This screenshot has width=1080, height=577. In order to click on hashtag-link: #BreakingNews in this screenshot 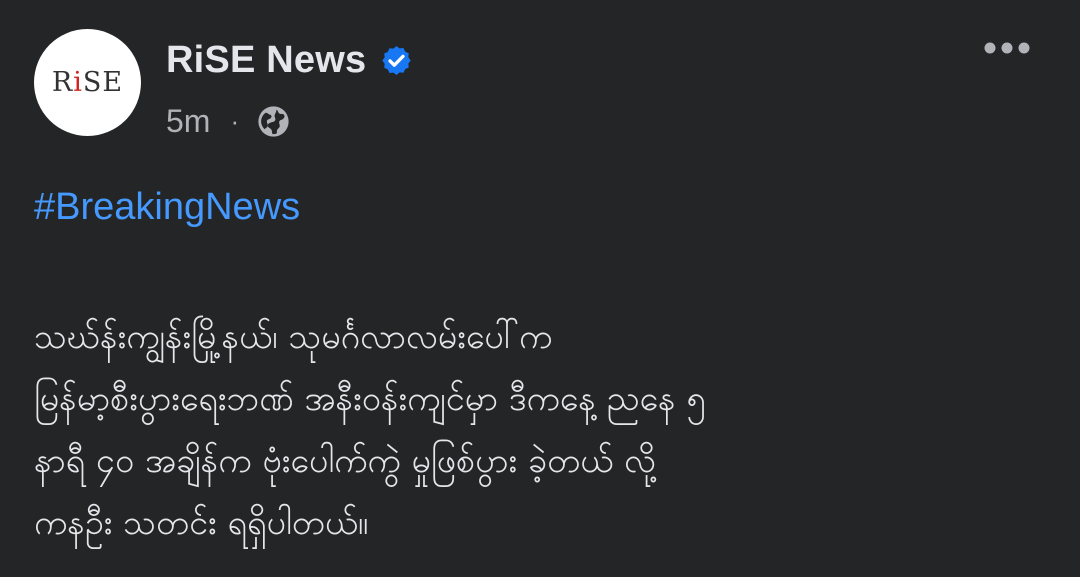, I will do `click(167, 207)`.